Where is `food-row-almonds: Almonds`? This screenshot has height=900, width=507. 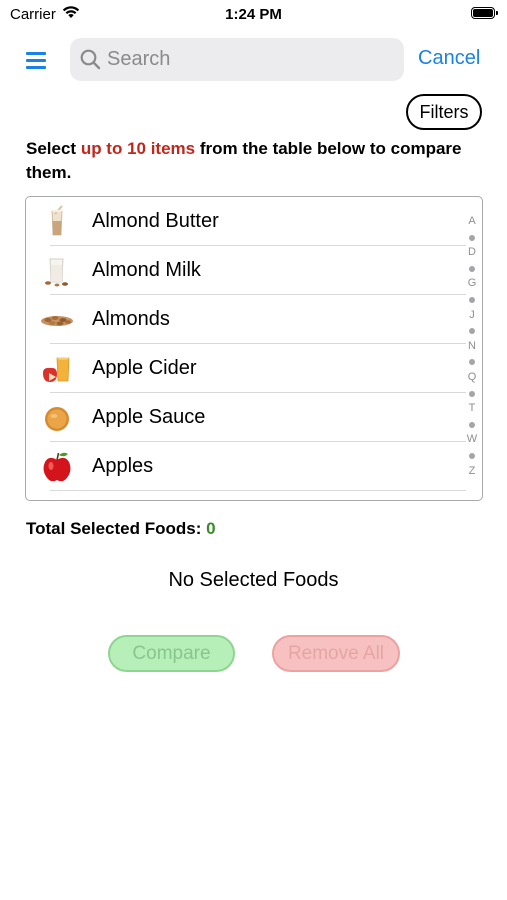
food-row-almonds: Almonds is located at coordinates (246, 319).